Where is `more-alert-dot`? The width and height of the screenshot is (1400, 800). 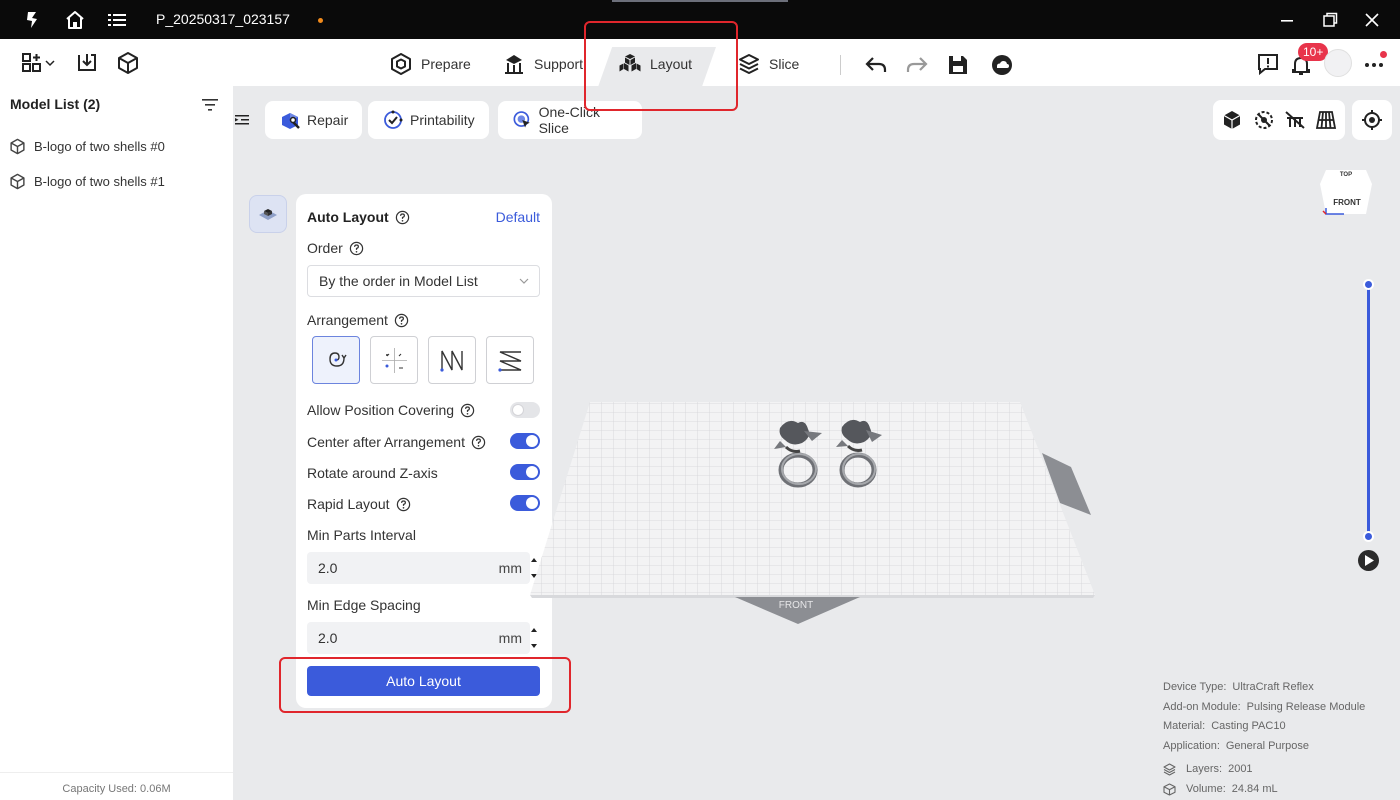 more-alert-dot is located at coordinates (1383, 54).